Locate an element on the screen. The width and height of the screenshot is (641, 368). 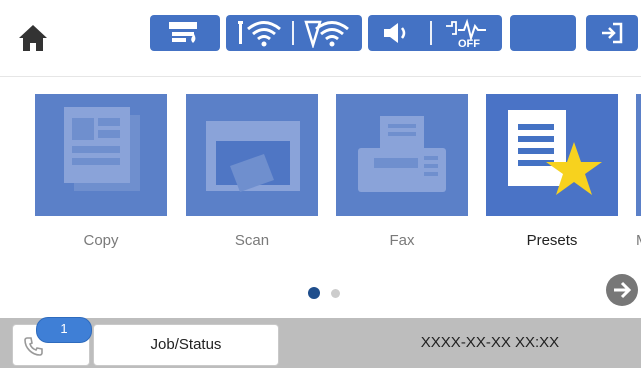
paper-setting-button is located at coordinates (185, 33).